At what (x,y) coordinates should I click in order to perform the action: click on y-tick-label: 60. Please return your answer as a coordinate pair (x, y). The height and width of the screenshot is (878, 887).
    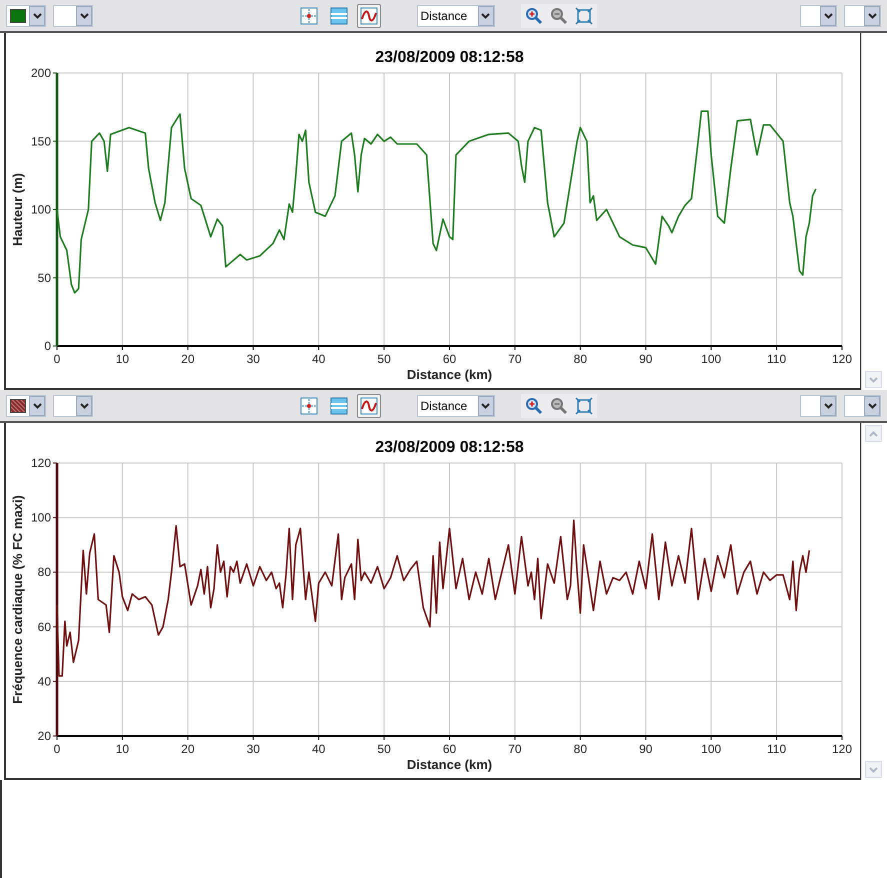
    Looking at the image, I should click on (44, 627).